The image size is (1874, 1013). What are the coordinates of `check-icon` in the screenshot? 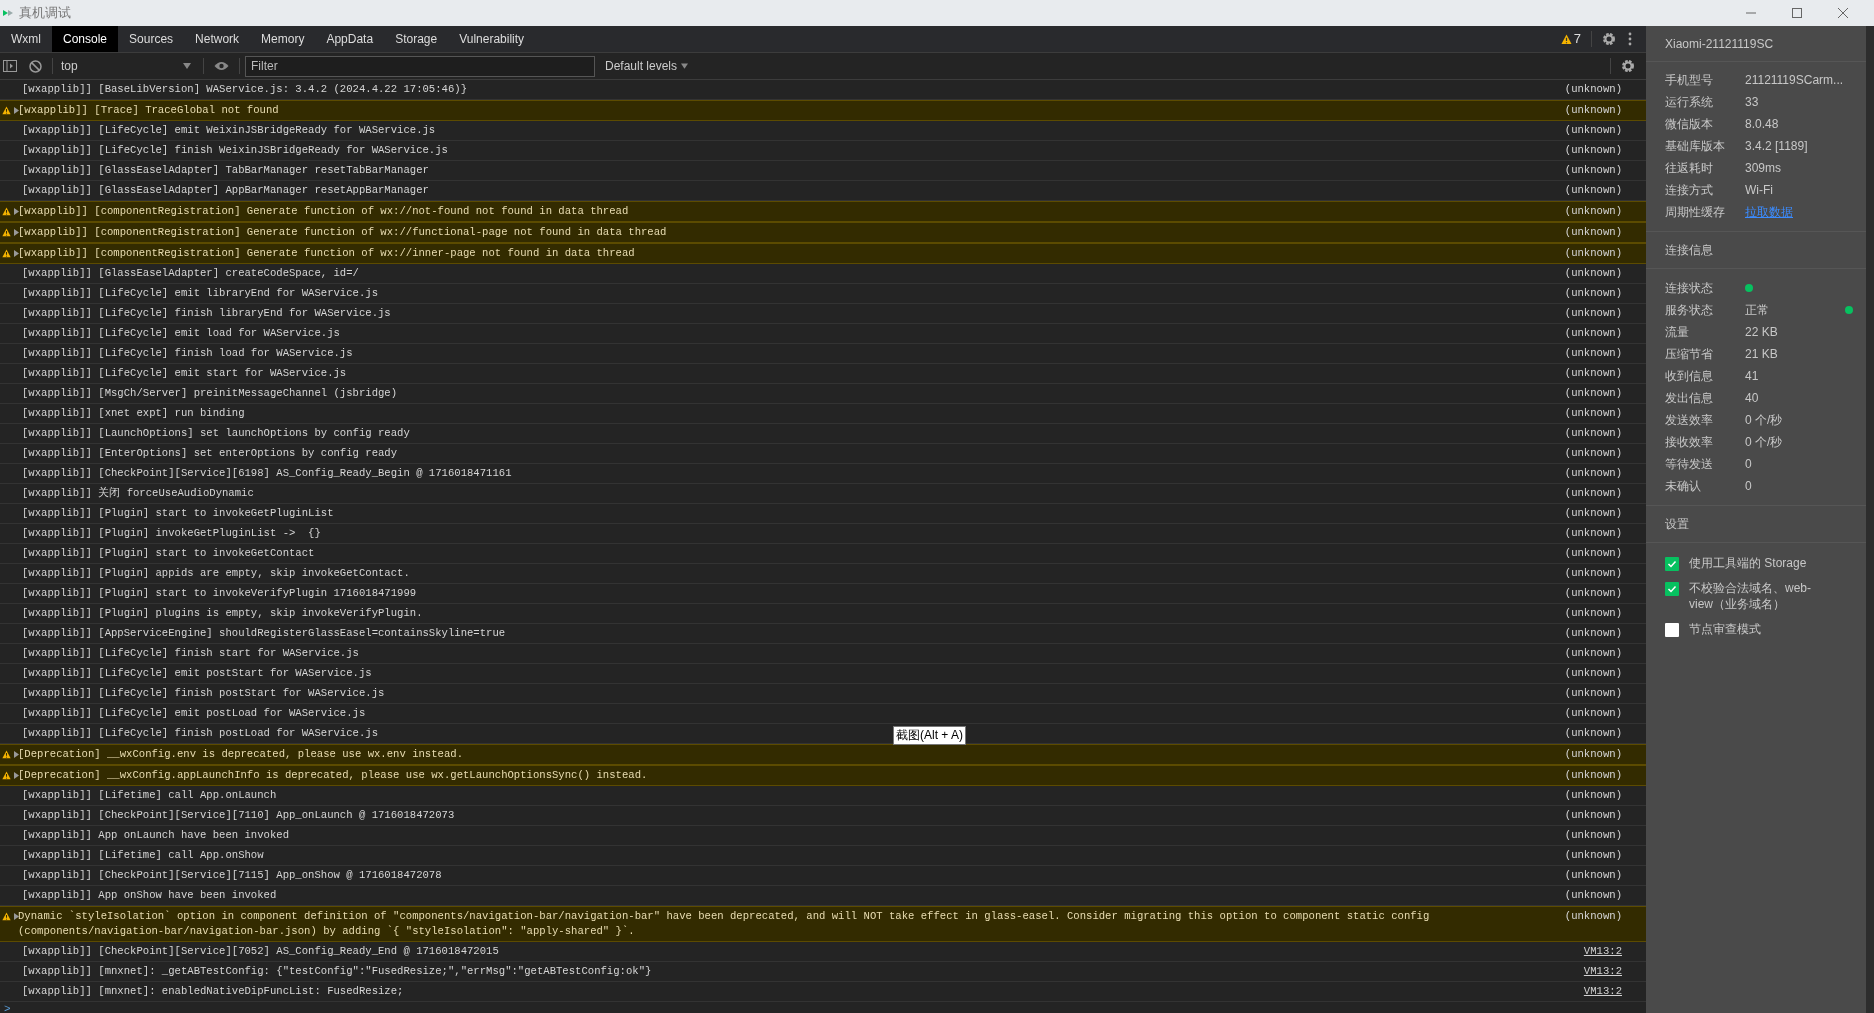 It's located at (1672, 564).